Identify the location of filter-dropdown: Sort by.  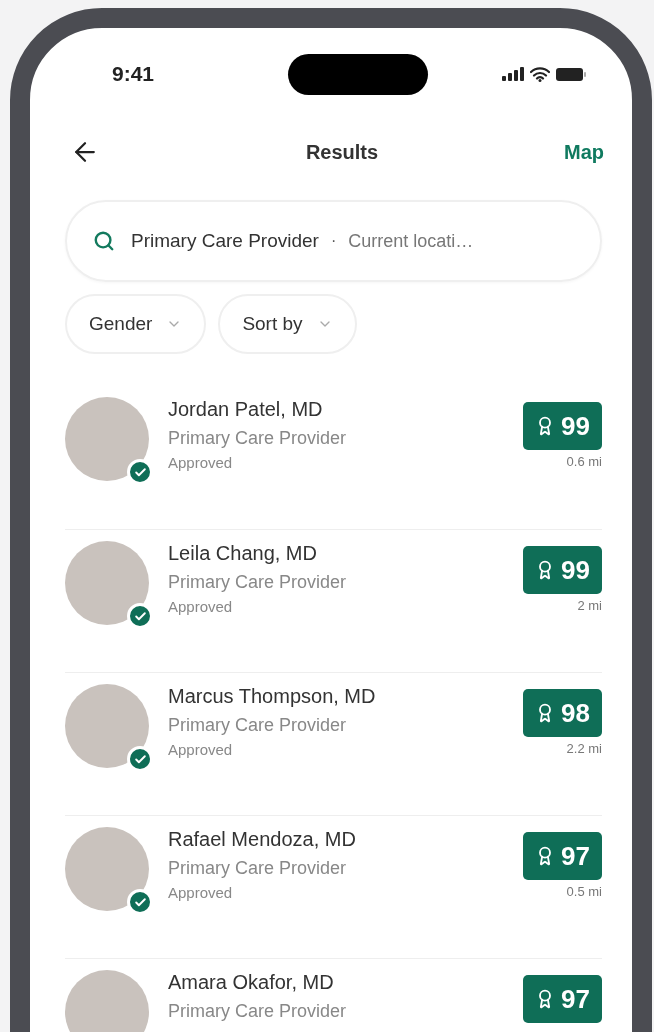
(287, 324).